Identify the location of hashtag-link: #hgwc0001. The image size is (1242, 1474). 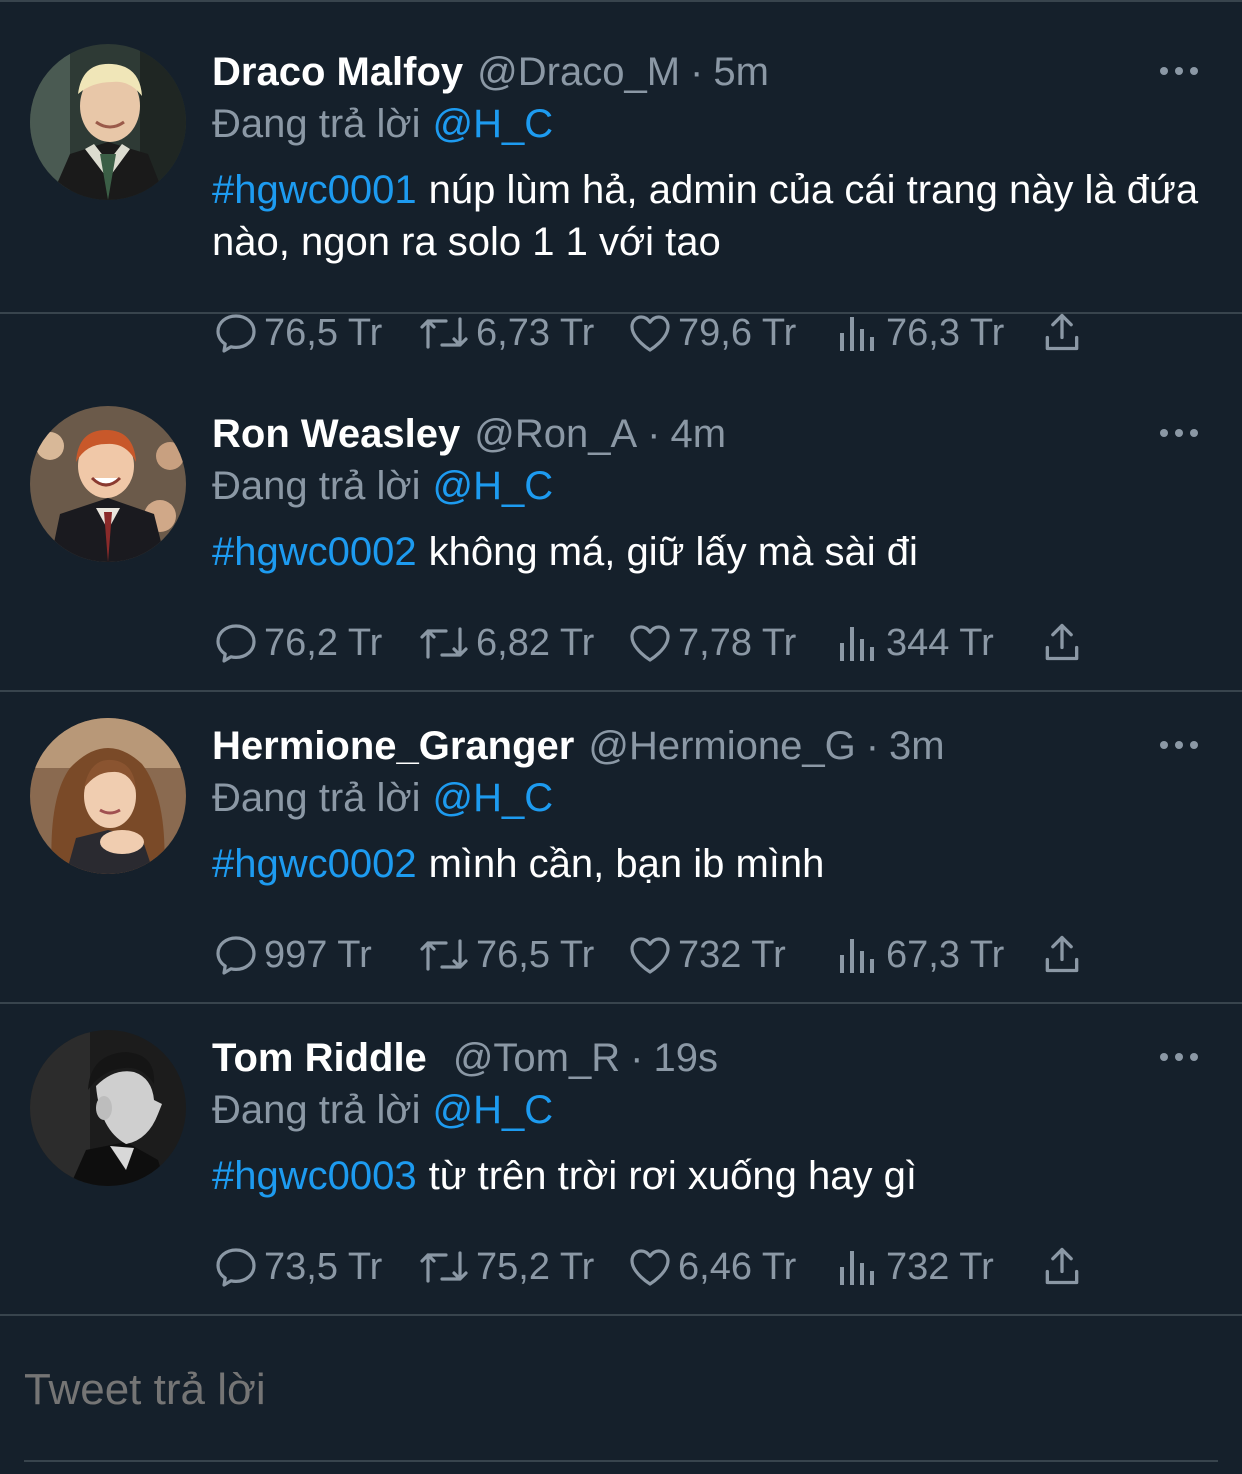
(314, 190).